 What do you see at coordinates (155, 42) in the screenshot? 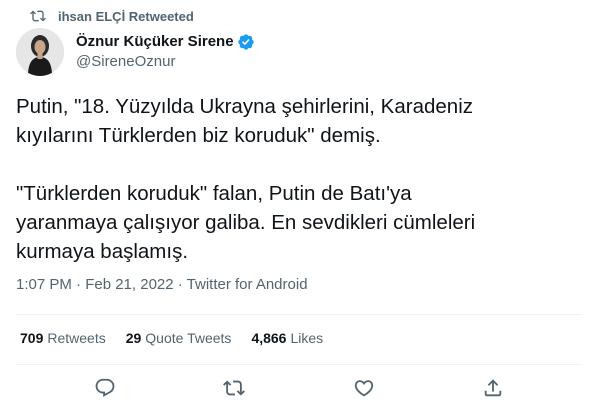
I see `author-display-name: Öznur Küçüker Sirene` at bounding box center [155, 42].